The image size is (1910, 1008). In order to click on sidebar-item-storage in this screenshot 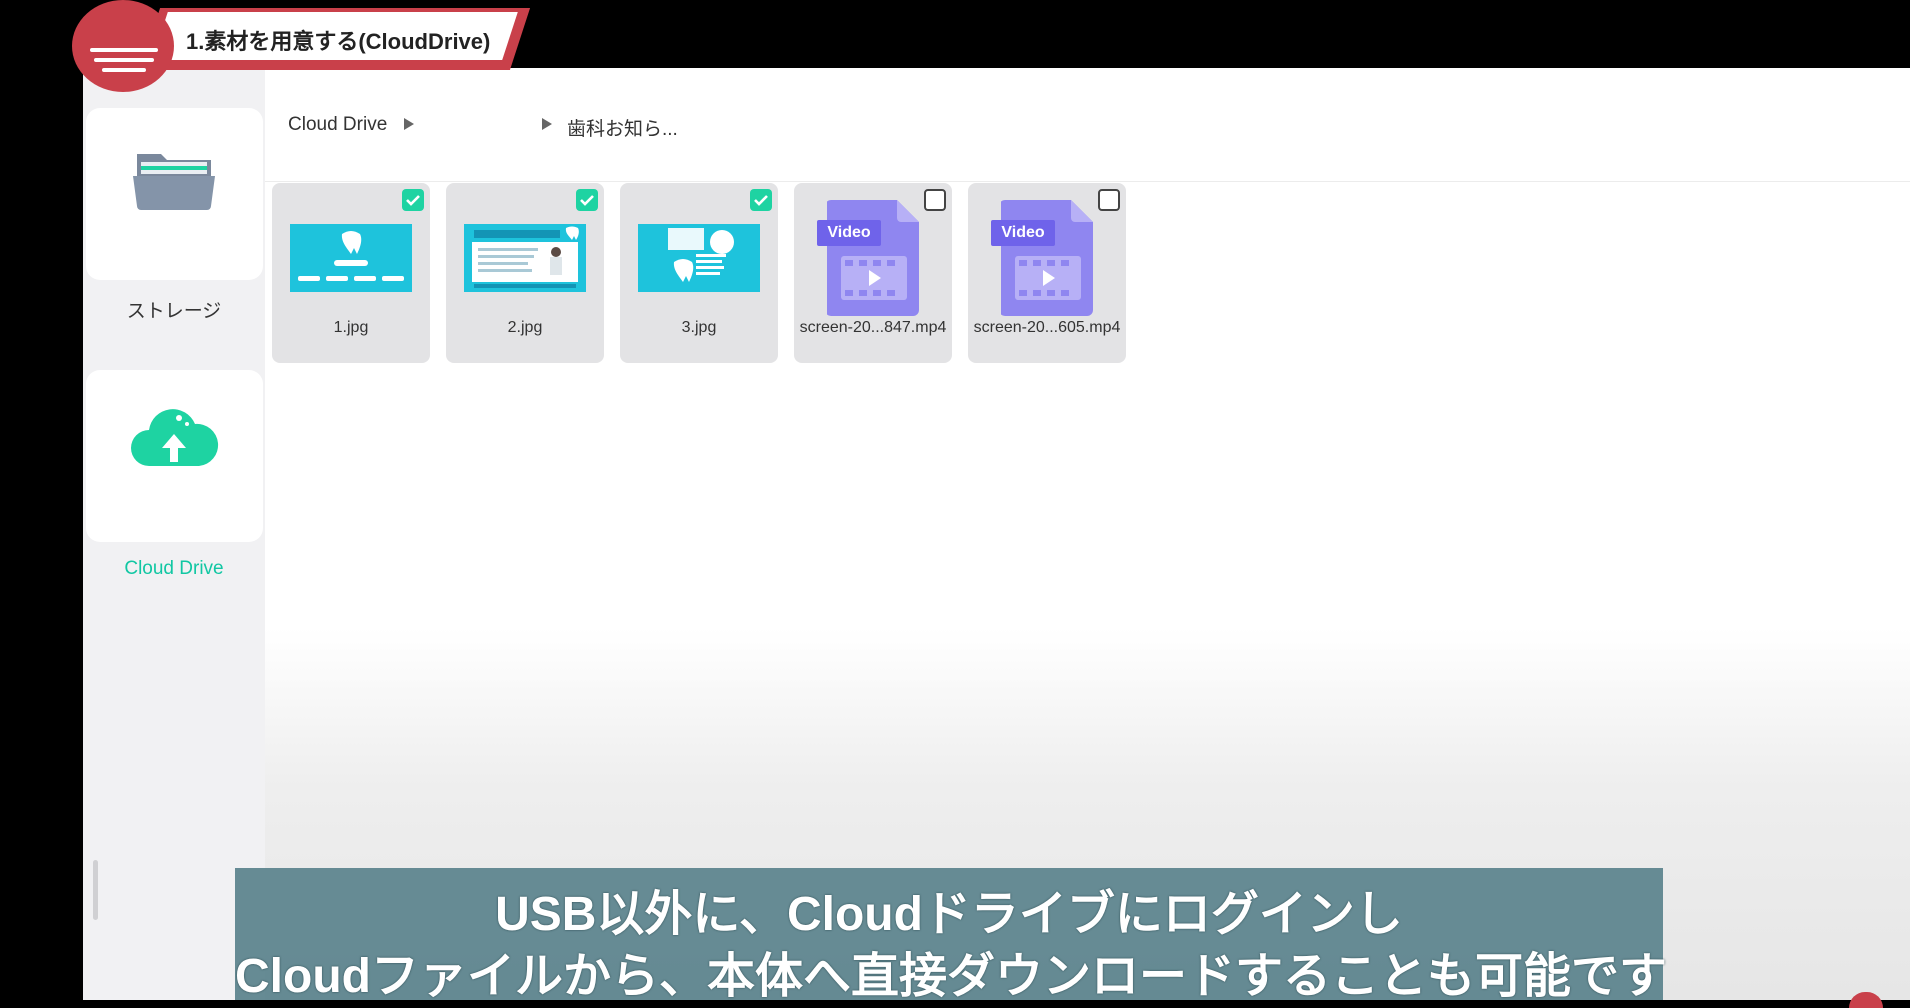, I will do `click(174, 194)`.